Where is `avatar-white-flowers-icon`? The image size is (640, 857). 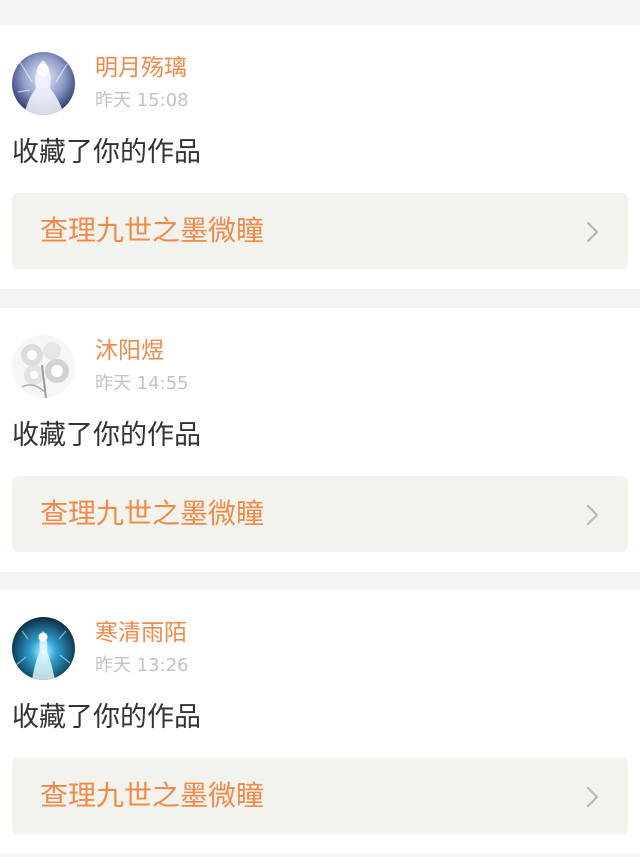 avatar-white-flowers-icon is located at coordinates (43, 366).